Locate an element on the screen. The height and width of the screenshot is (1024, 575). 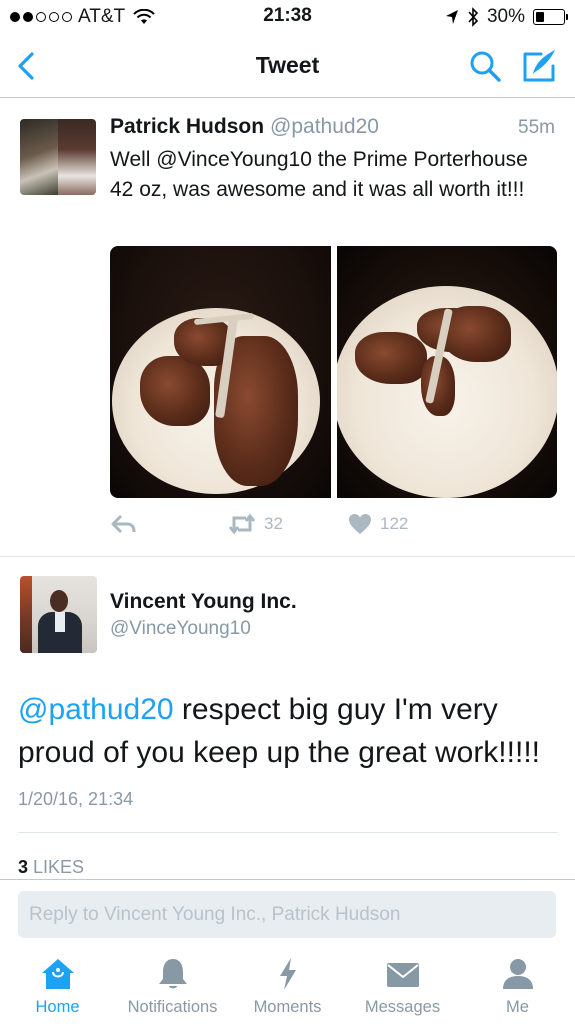
bell-icon is located at coordinates (172, 974).